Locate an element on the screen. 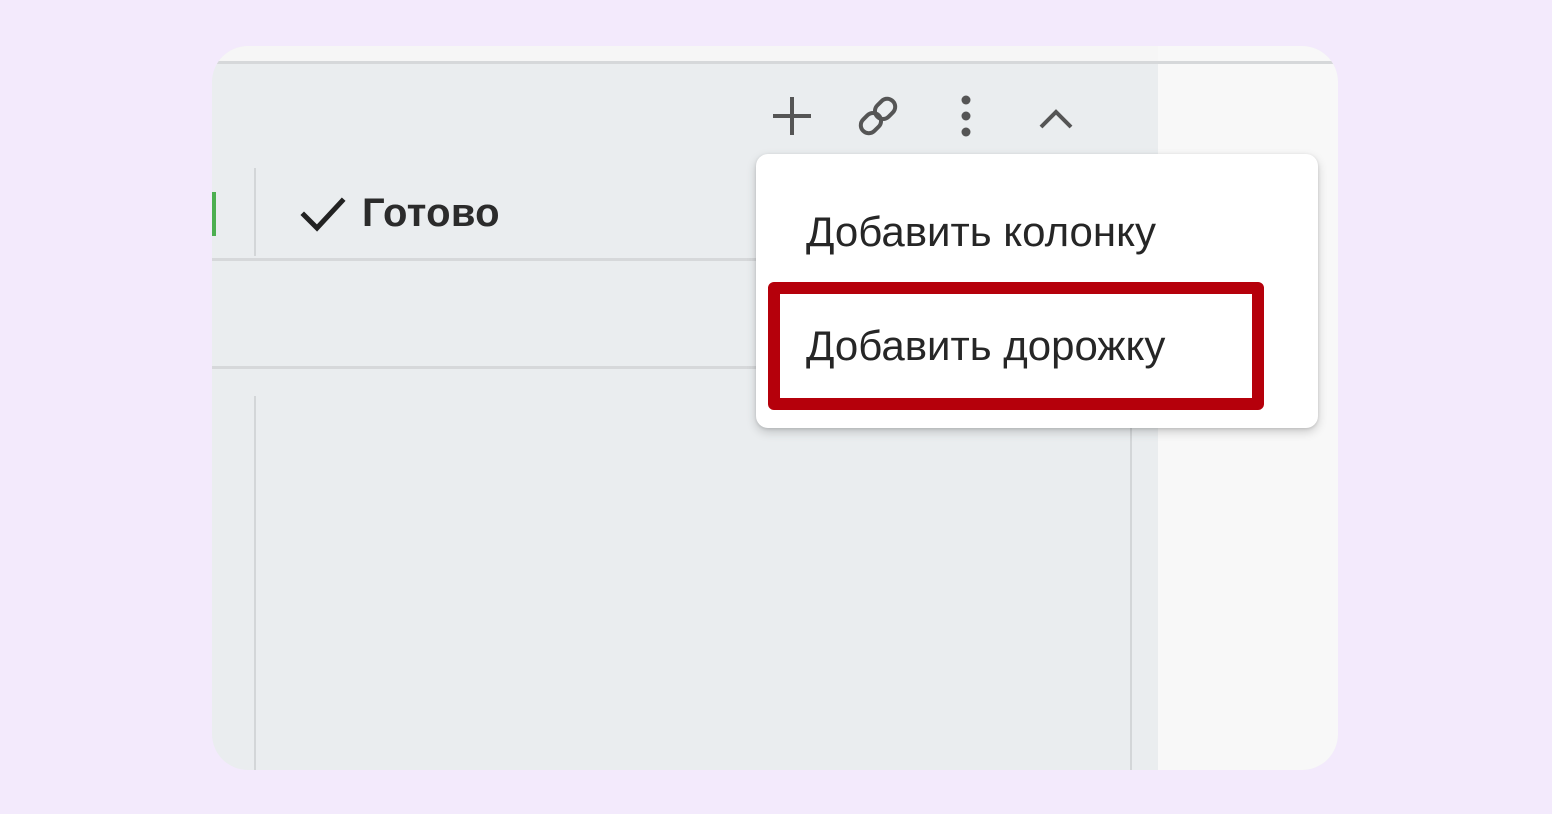 Image resolution: width=1552 pixels, height=814 pixels. menu-item-add-column: Добавить колонку is located at coordinates (981, 232).